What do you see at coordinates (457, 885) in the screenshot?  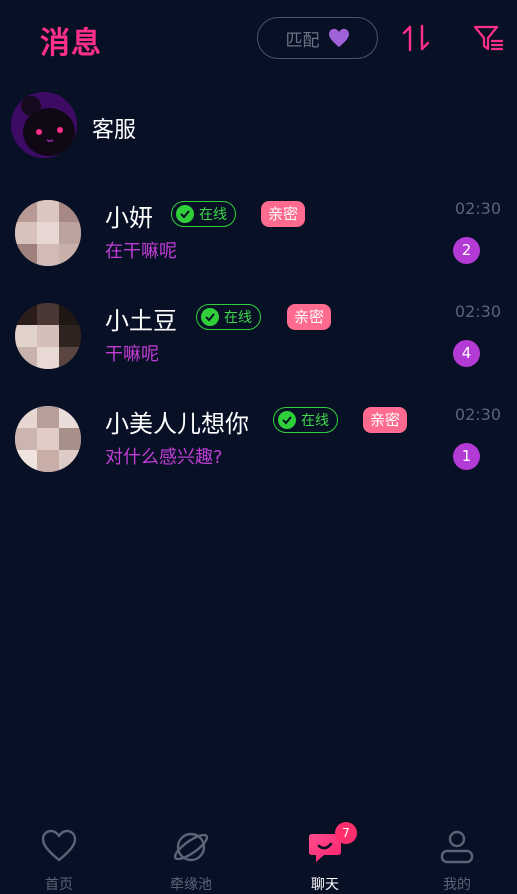 I see `tab-label: 我的` at bounding box center [457, 885].